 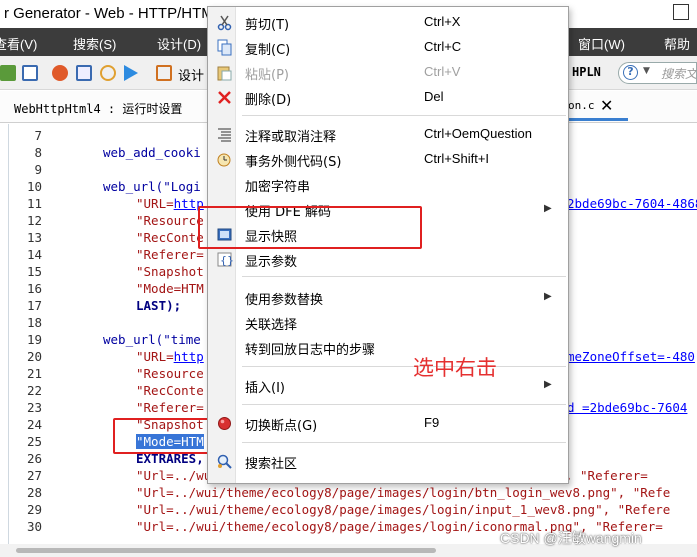 I want to click on line-number: 10, so click(x=34, y=186).